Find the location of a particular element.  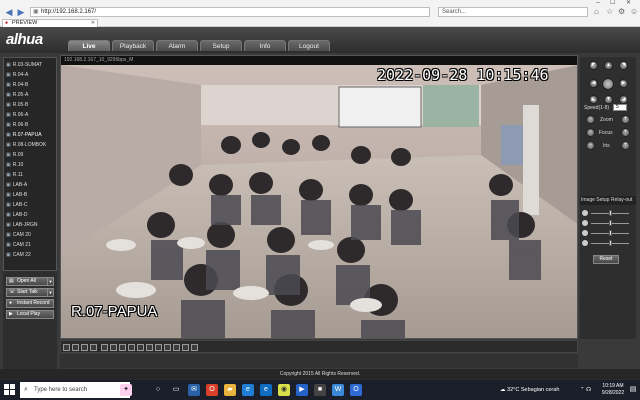

camera-item: ▣ R.05-A is located at coordinates (30, 95).